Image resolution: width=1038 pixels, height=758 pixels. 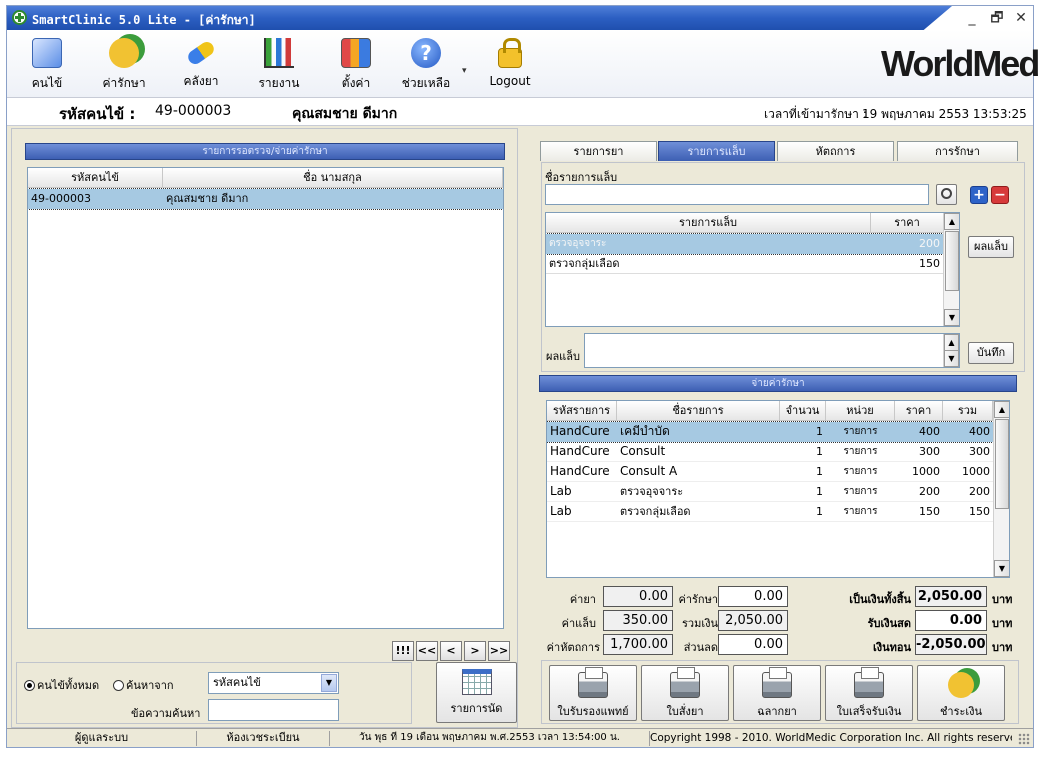 I want to click on remove-lab-button: −, so click(x=1000, y=195).